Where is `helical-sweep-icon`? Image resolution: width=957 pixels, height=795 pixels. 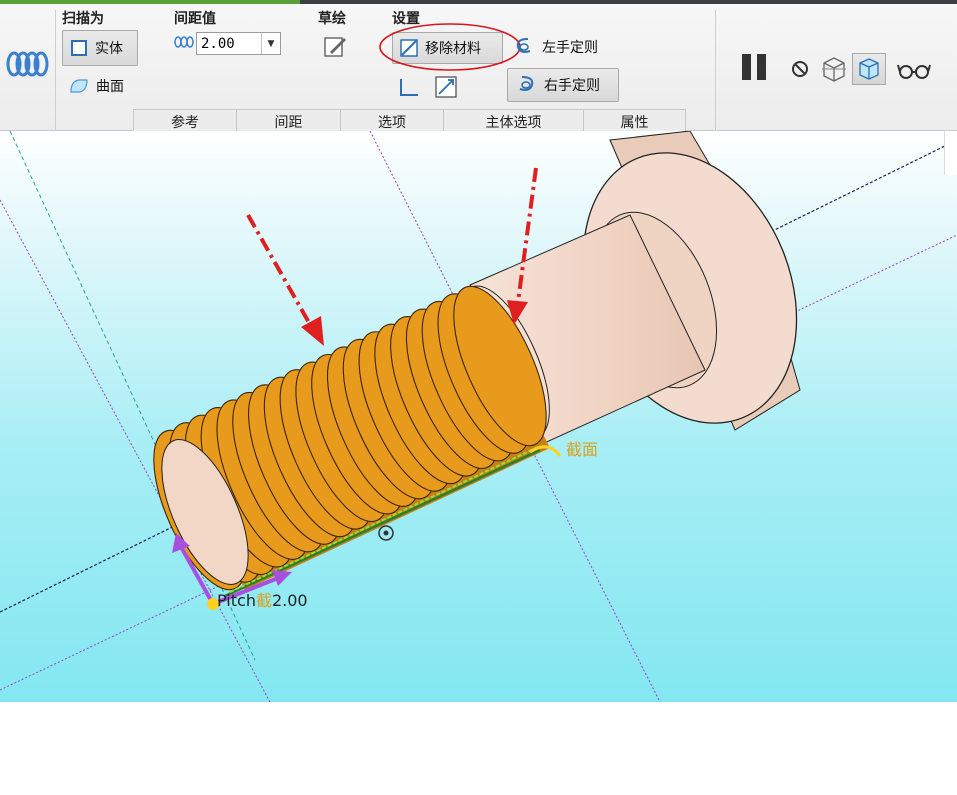
helical-sweep-icon is located at coordinates (27, 64).